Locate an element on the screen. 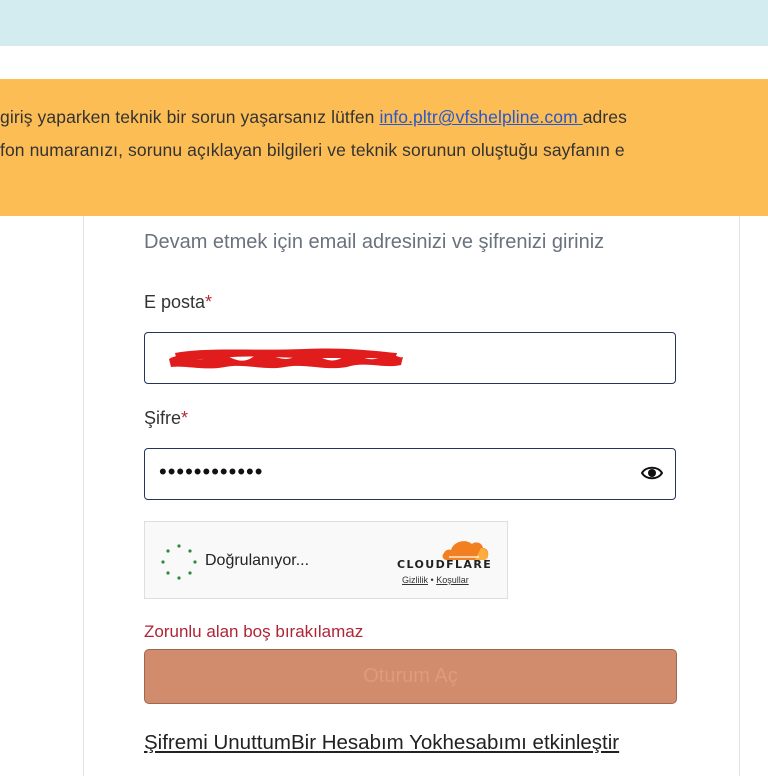  login-button: Oturum Aç is located at coordinates (410, 676).